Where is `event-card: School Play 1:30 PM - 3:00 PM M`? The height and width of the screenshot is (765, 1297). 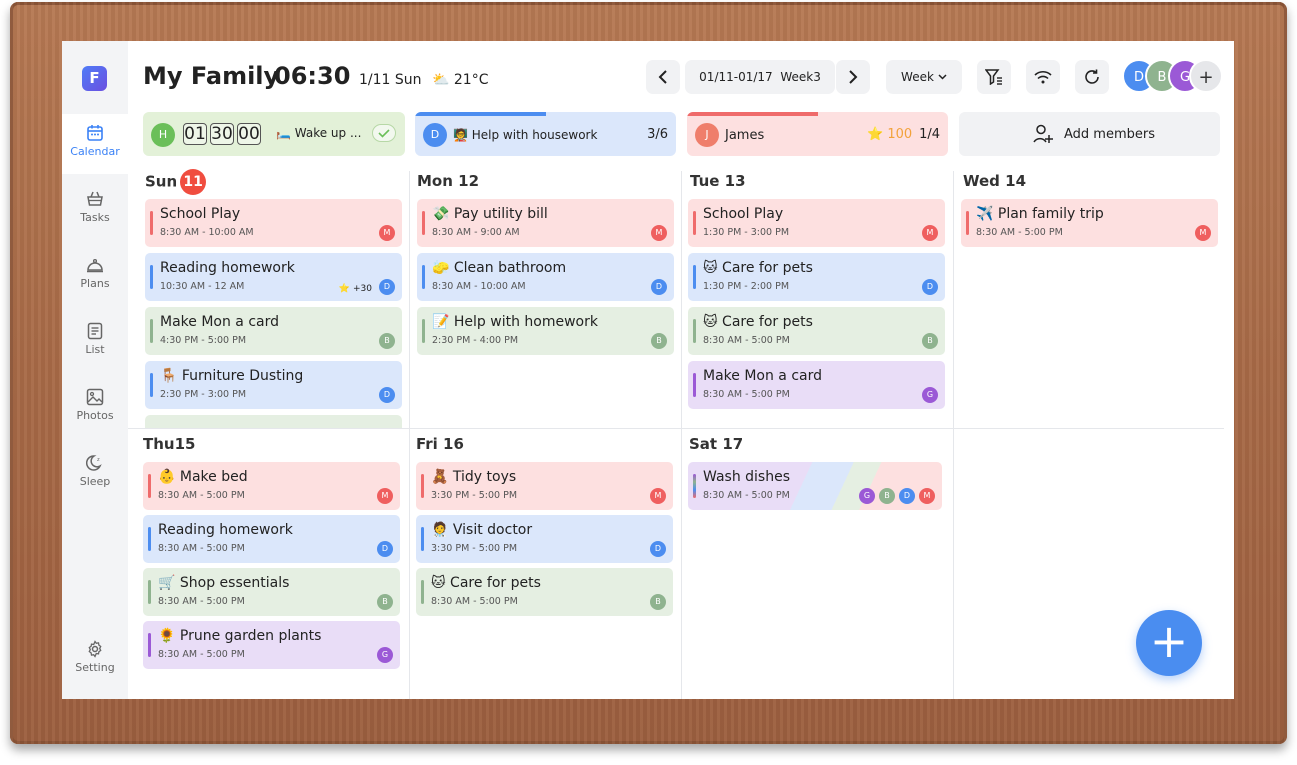
event-card: School Play 1:30 PM - 3:00 PM M is located at coordinates (816, 223).